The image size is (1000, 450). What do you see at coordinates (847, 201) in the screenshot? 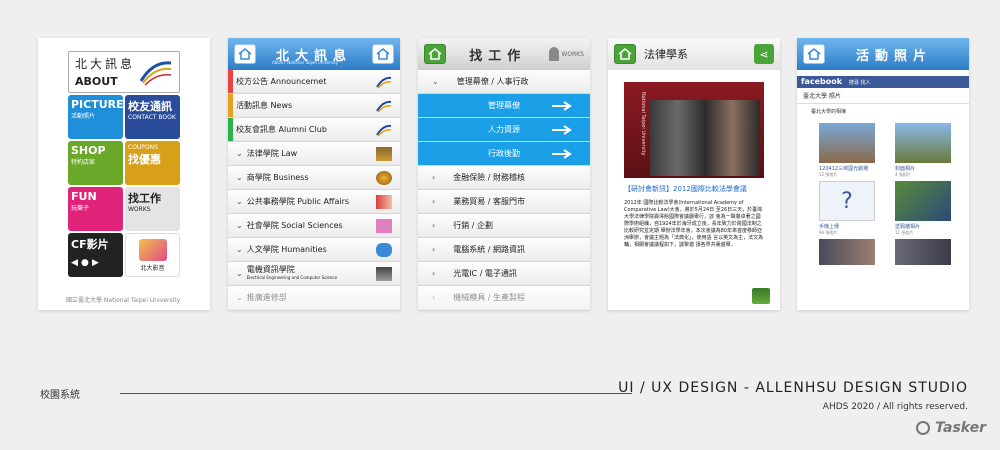
I see `album-thumb-placeholder: ?` at bounding box center [847, 201].